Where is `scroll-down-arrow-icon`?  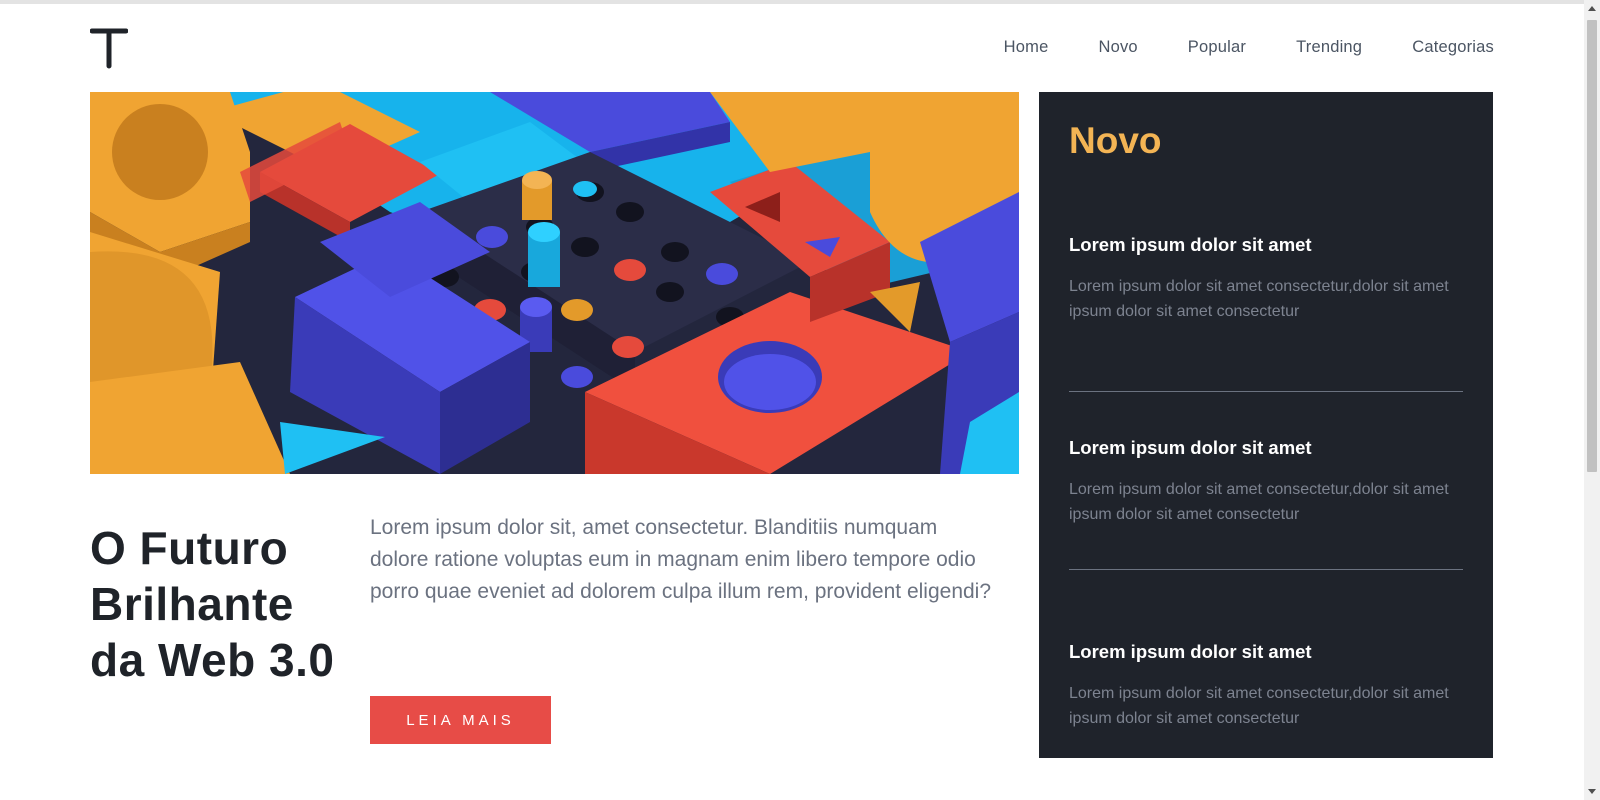 scroll-down-arrow-icon is located at coordinates (1592, 791).